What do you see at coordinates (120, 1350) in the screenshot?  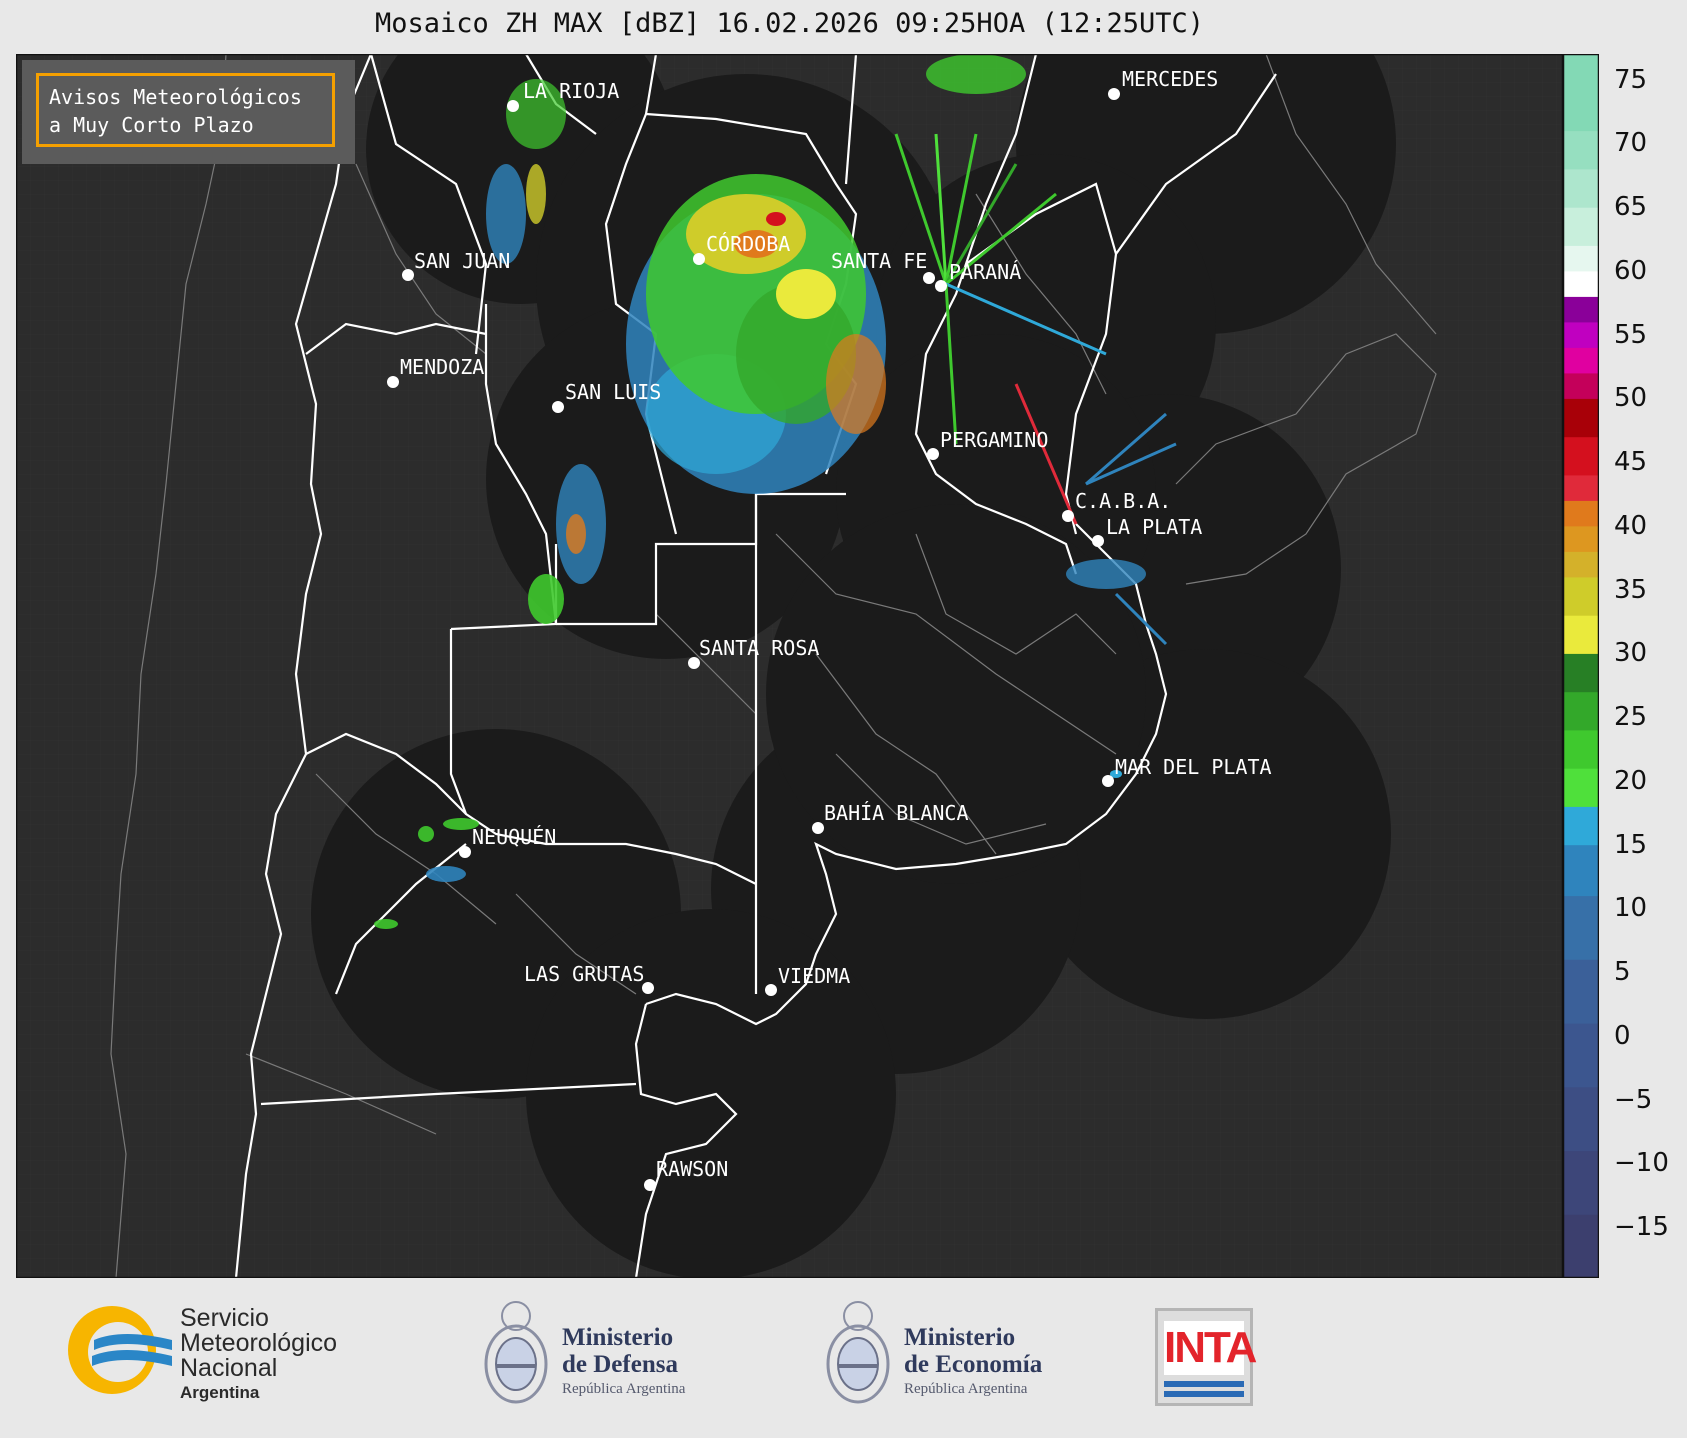 I see `smn-emblem-icon` at bounding box center [120, 1350].